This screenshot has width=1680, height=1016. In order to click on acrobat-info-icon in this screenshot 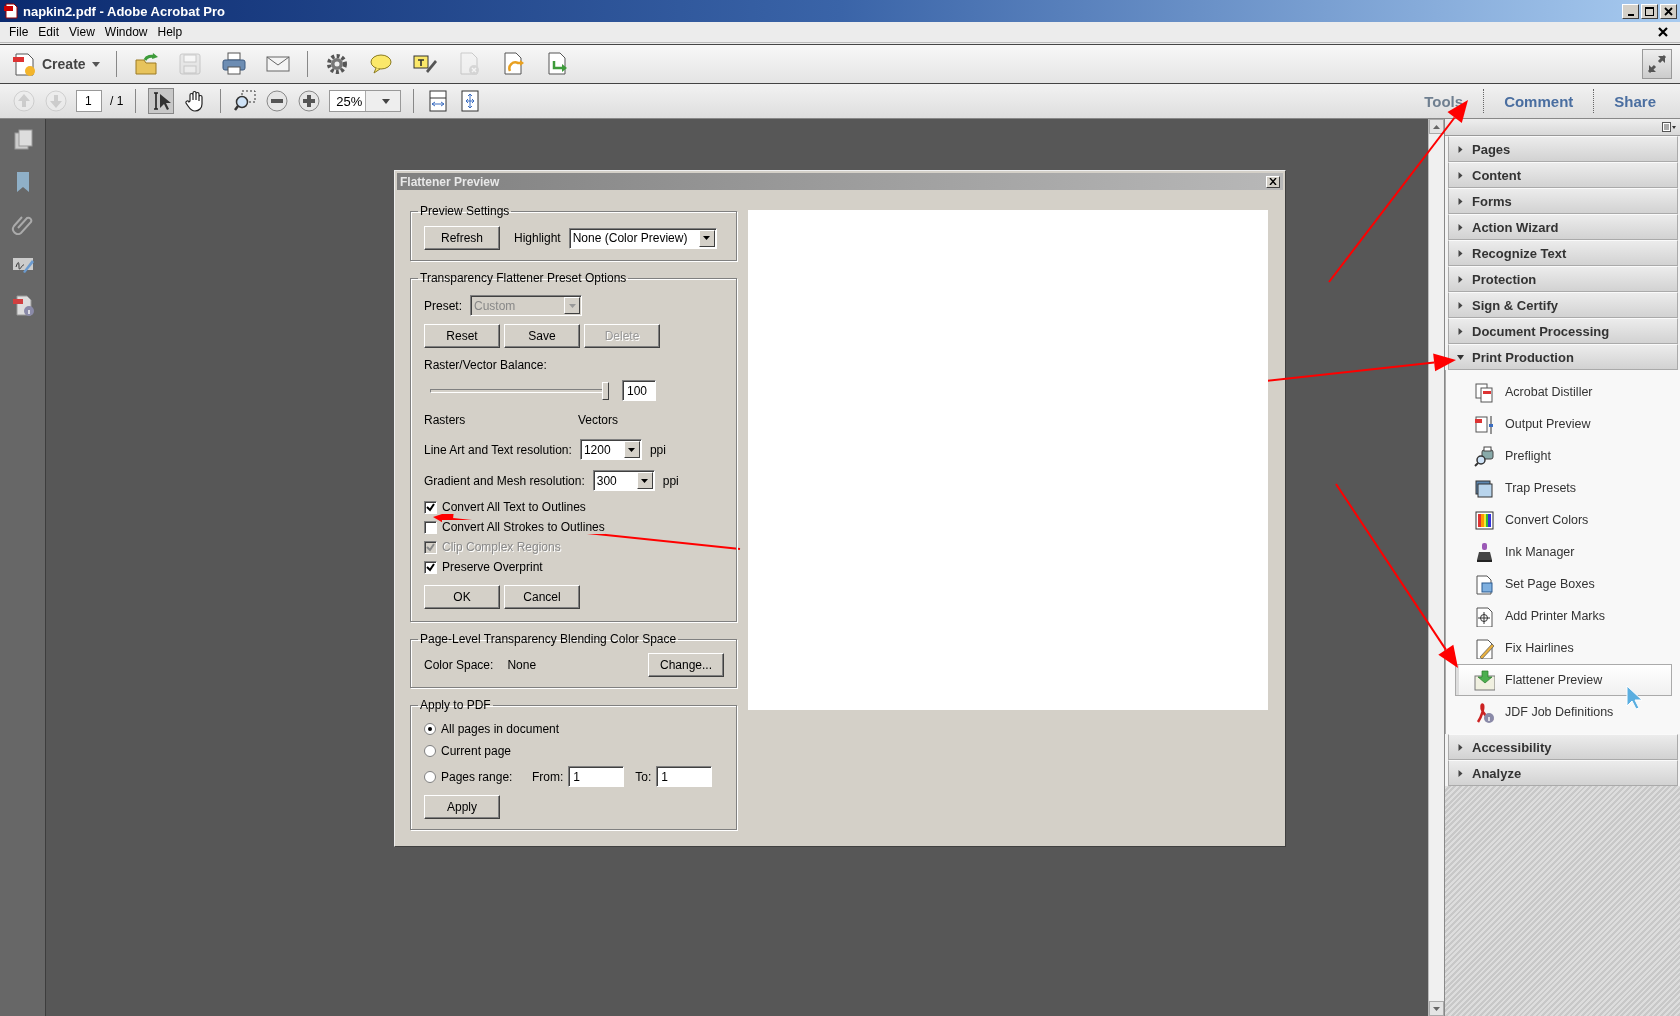, I will do `click(1484, 712)`.